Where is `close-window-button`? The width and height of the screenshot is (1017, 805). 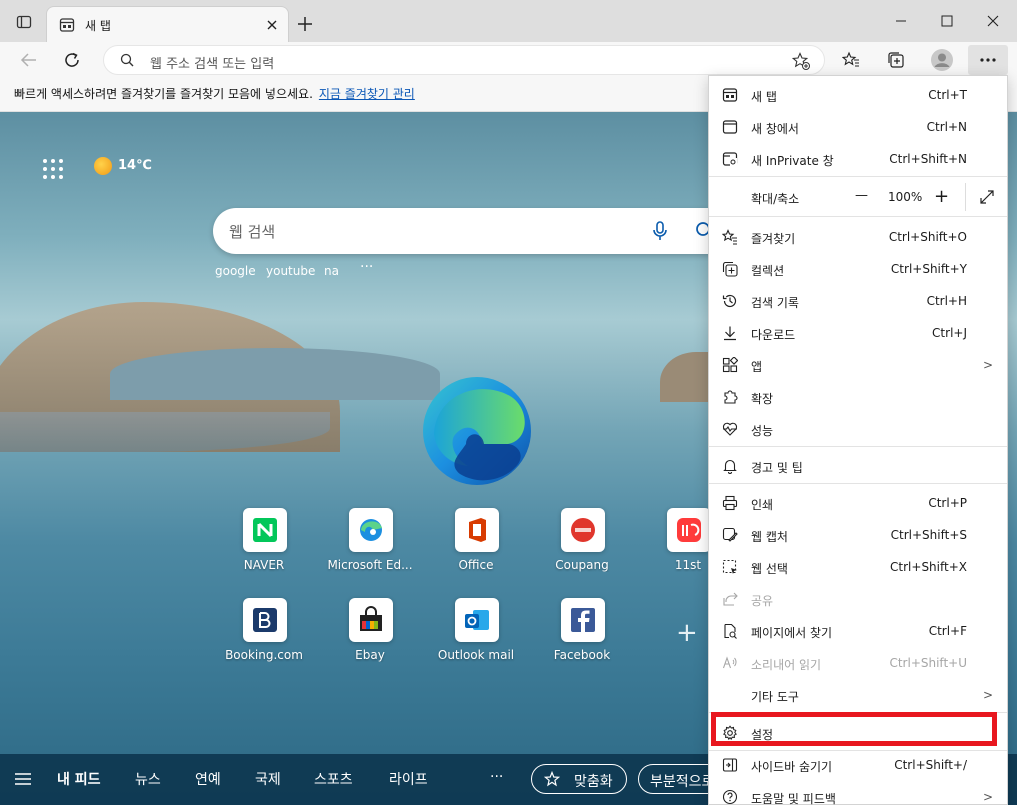
close-window-button is located at coordinates (993, 21).